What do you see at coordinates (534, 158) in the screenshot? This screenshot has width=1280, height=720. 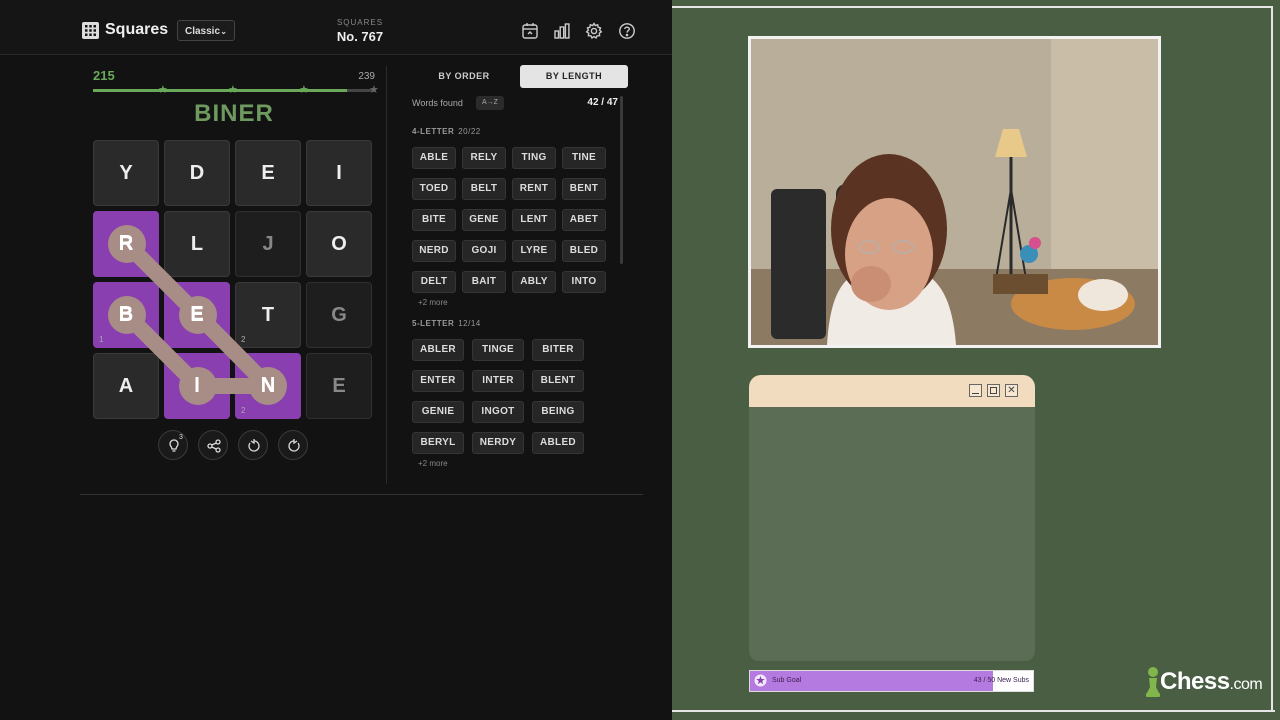 I see `found-word-chip: TING` at bounding box center [534, 158].